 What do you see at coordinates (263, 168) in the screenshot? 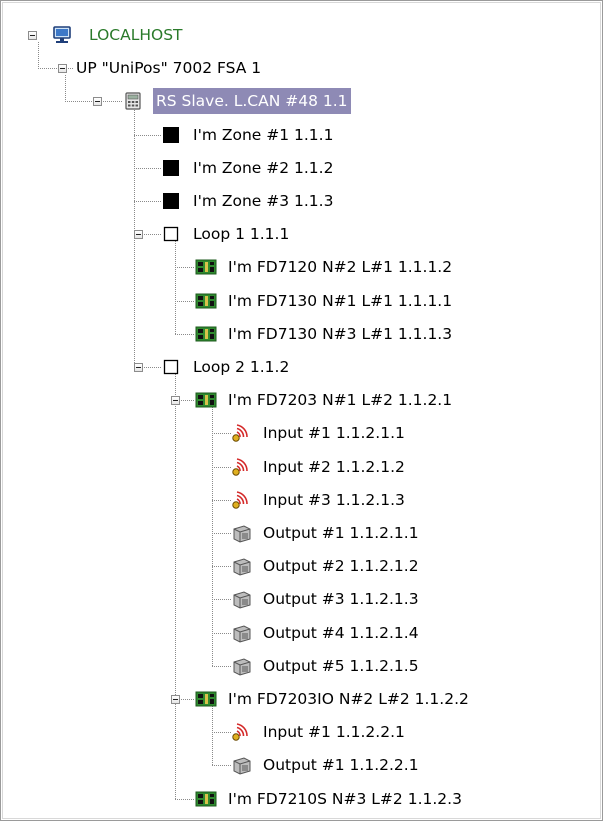
I see `tree-node-label: I'm Zone #2 1.1.2` at bounding box center [263, 168].